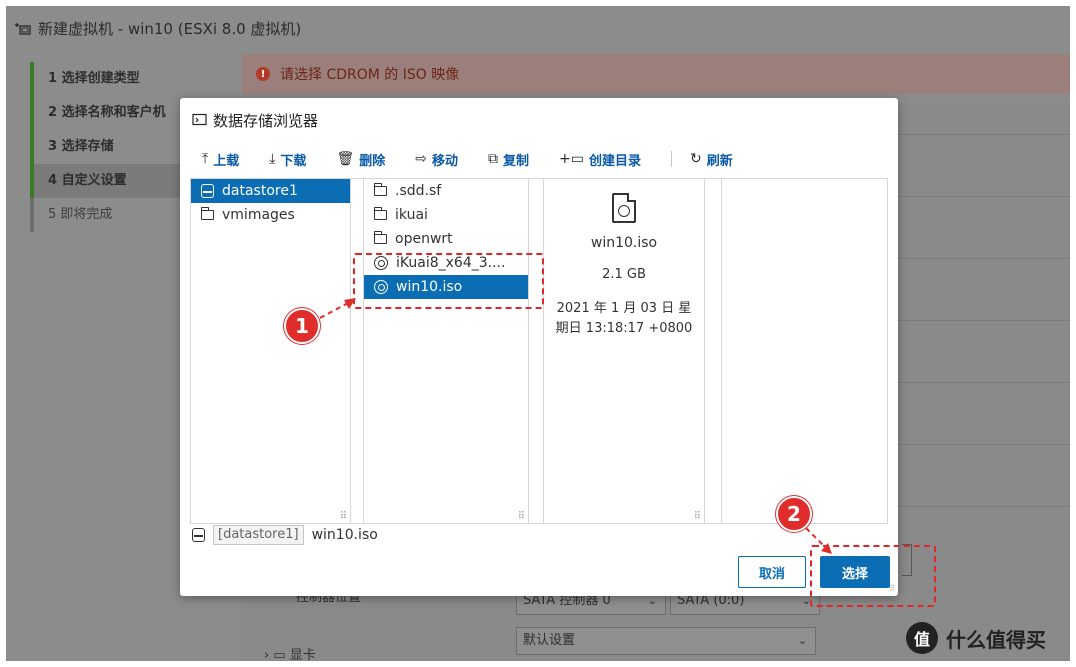  What do you see at coordinates (170, 29) in the screenshot?
I see `wizard-title-text: 新建虚拟机 - win10 (ESXi 8.0 虚拟机)` at bounding box center [170, 29].